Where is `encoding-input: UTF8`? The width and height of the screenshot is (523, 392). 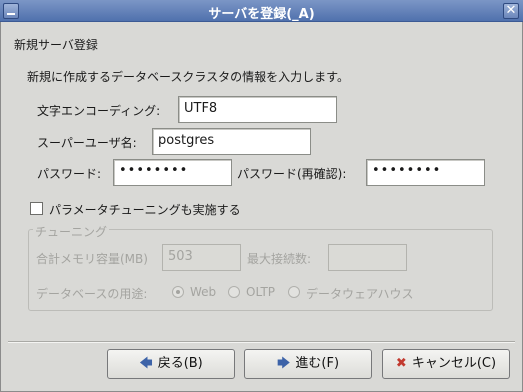
encoding-input: UTF8 is located at coordinates (257, 109).